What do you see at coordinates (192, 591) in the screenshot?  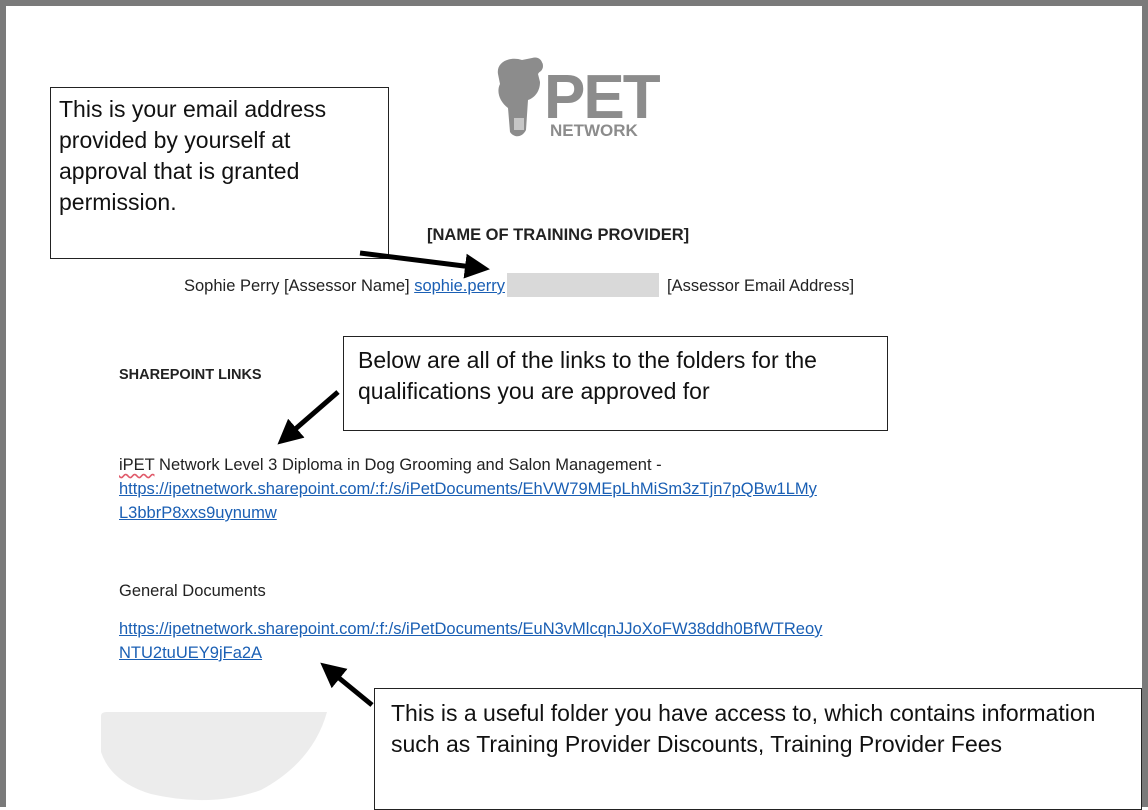 I see `general-documents-heading: General Documents` at bounding box center [192, 591].